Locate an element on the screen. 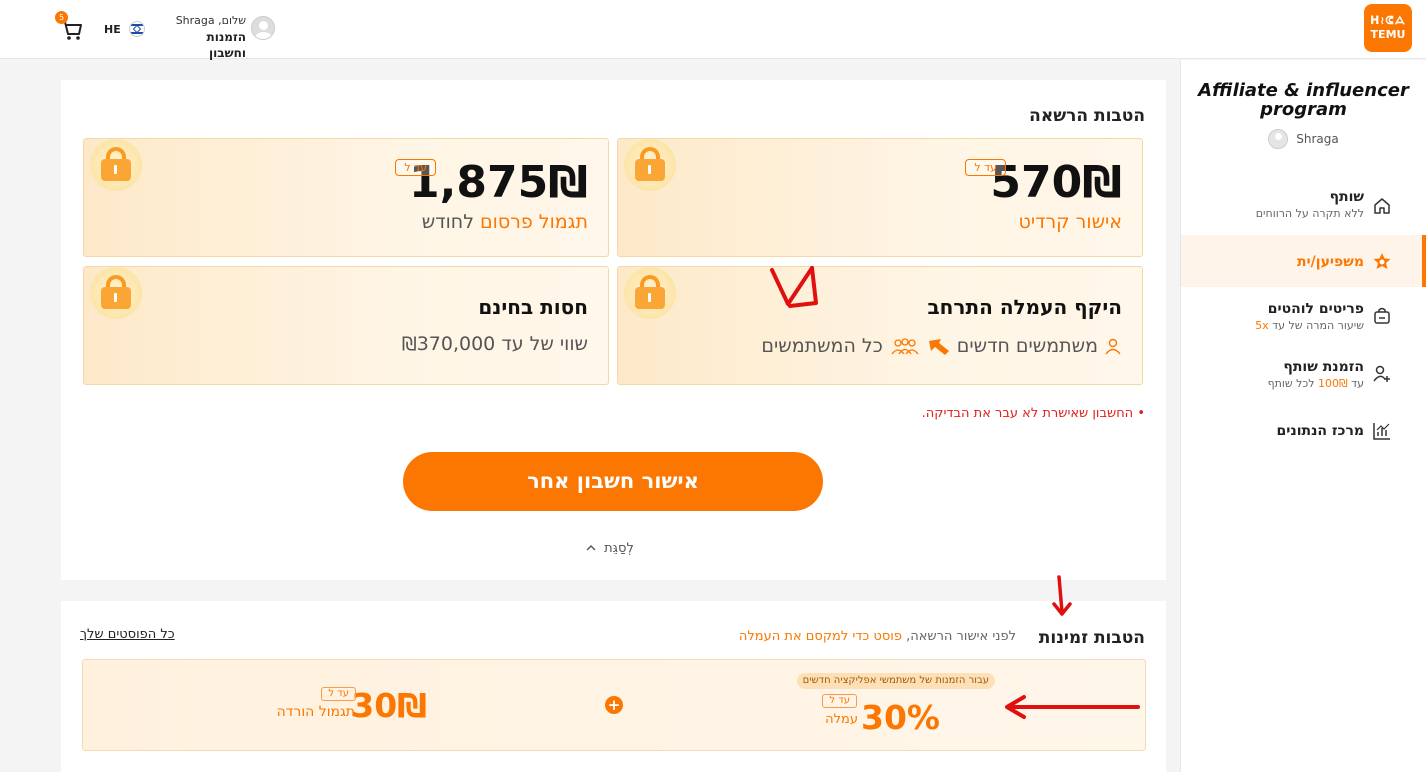 This screenshot has height=772, width=1426. add-user-icon is located at coordinates (1381, 373).